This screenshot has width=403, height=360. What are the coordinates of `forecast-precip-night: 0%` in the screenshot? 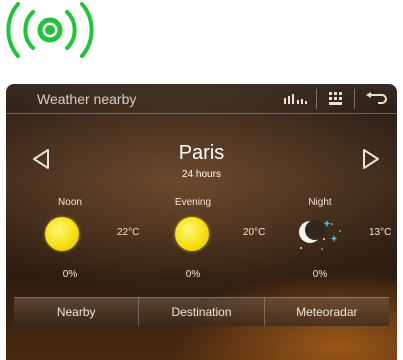 It's located at (320, 274).